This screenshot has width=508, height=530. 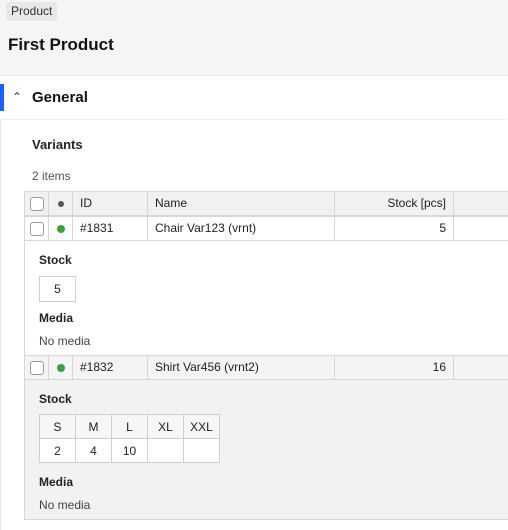 I want to click on column-header-stock: Stock [pcs], so click(x=394, y=203).